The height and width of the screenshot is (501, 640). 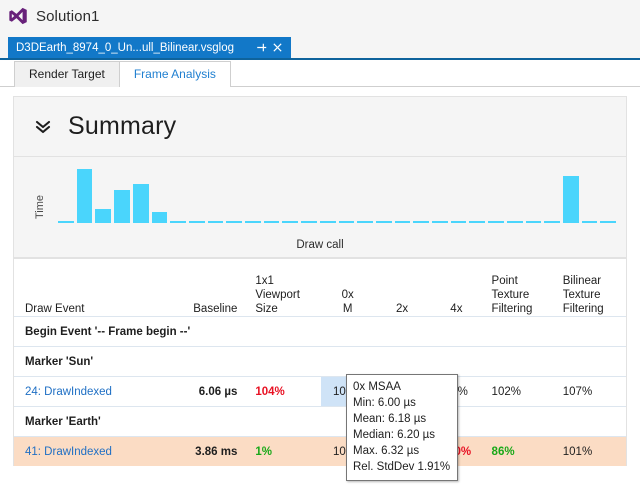 I want to click on column-header-viewport-line1: 1x1, so click(x=264, y=281).